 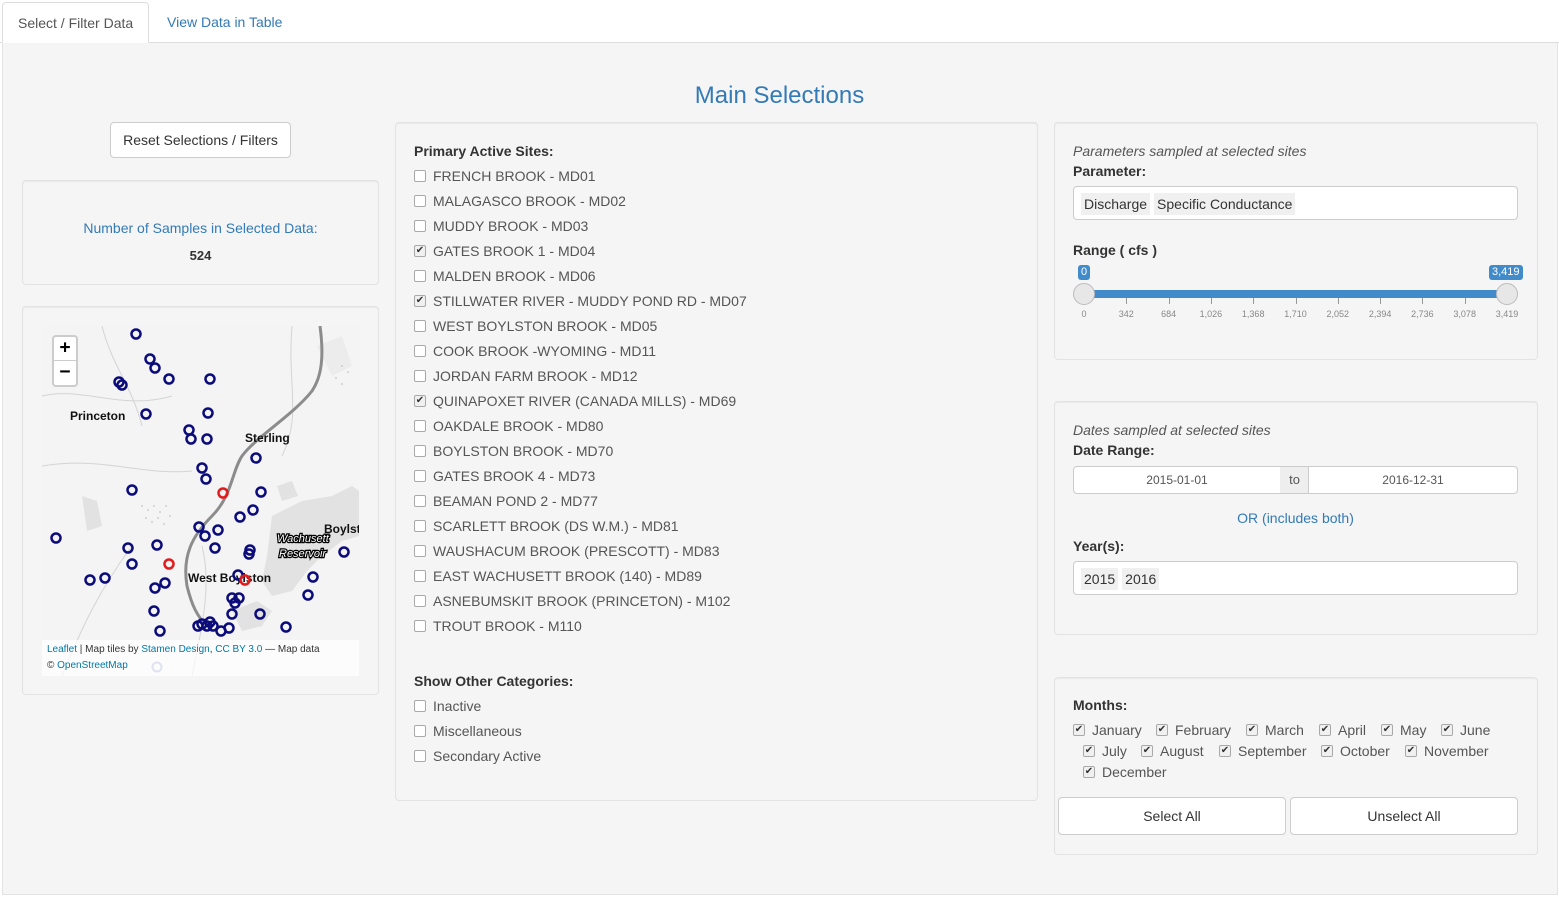 I want to click on year-chip-2015: 2015, so click(x=1100, y=579).